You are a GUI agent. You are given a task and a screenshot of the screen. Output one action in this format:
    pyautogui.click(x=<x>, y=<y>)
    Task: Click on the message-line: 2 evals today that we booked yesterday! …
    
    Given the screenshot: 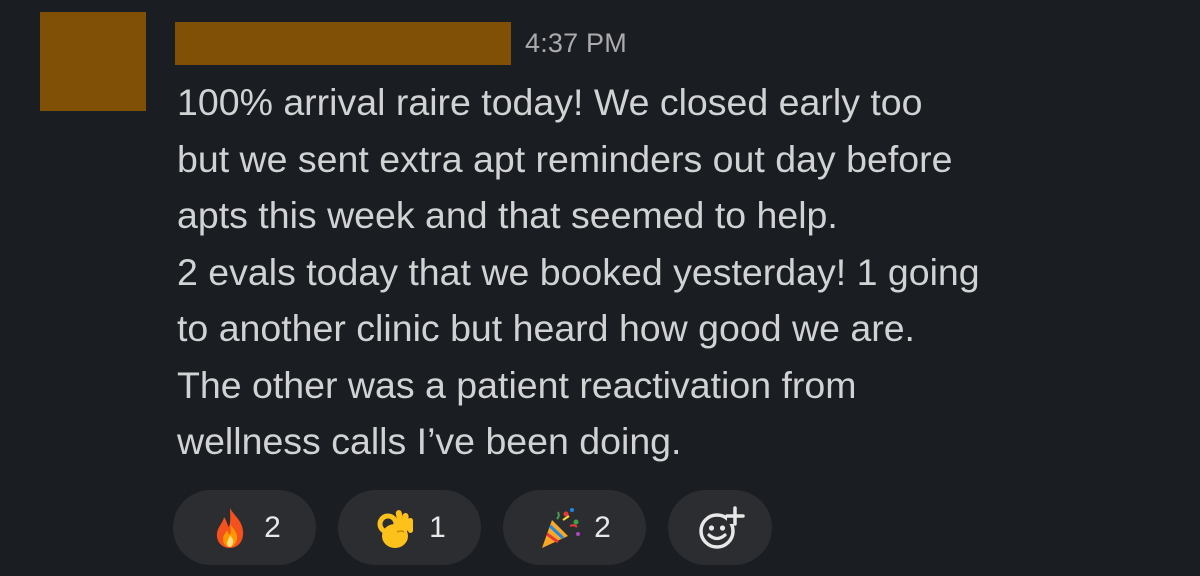 What is the action you would take?
    pyautogui.click(x=578, y=271)
    